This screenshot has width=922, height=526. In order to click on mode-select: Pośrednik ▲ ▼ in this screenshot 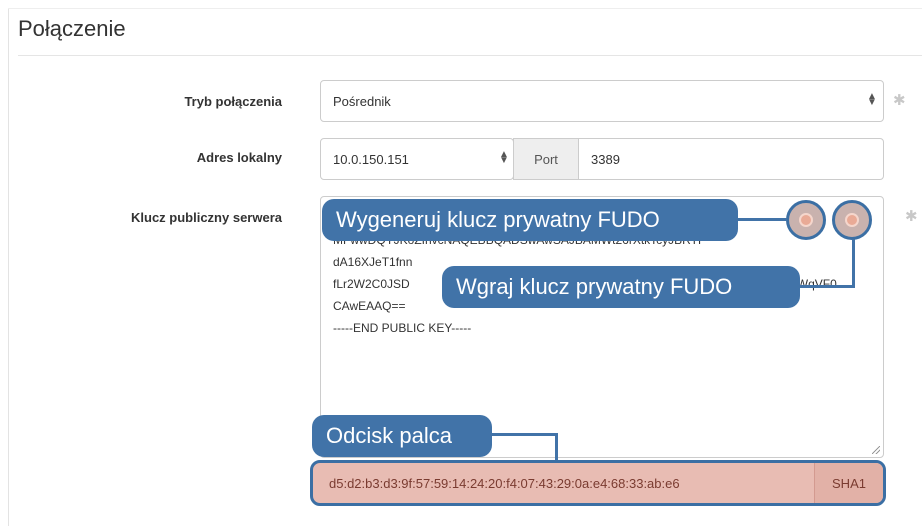, I will do `click(602, 101)`.